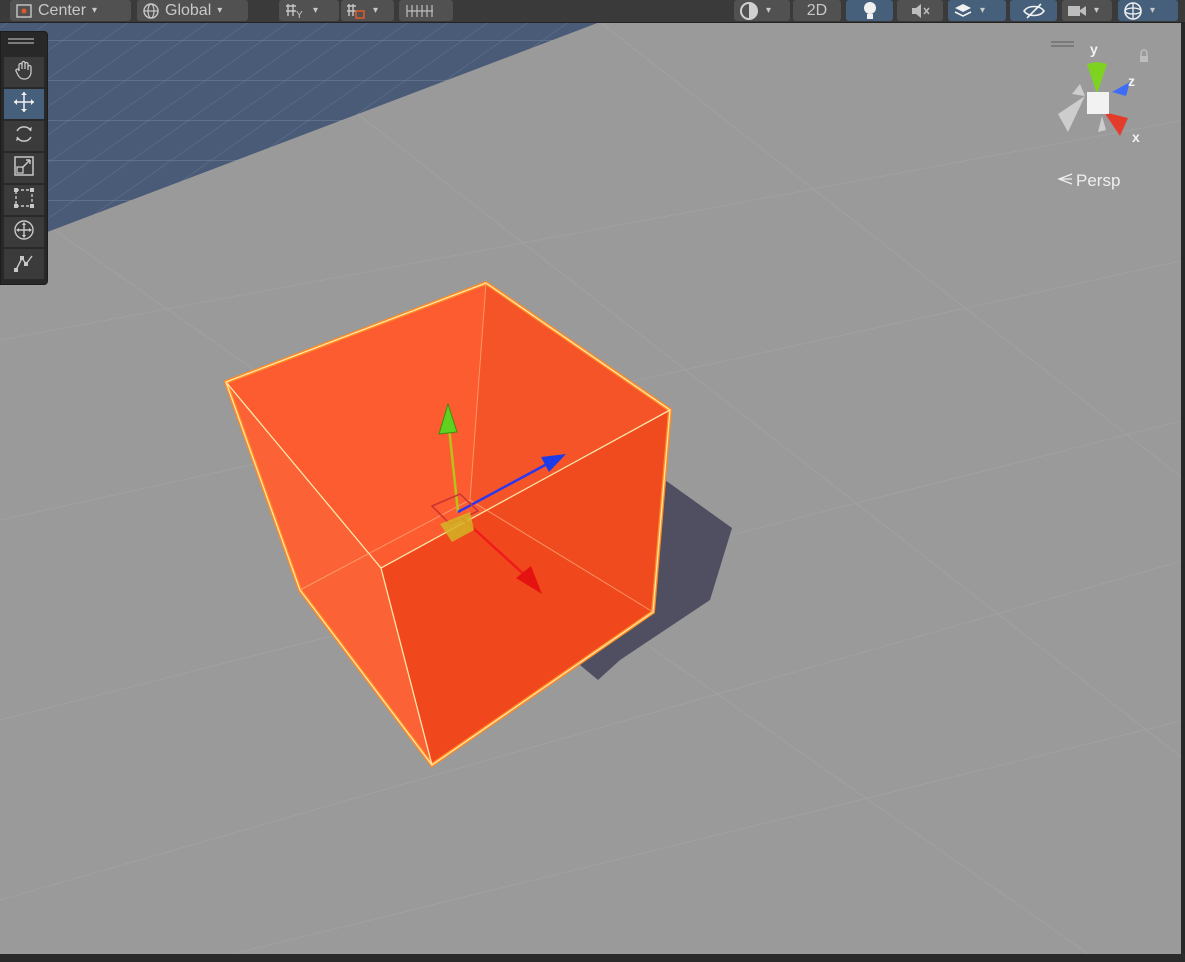  Describe the element at coordinates (356, 11) in the screenshot. I see `snap-magnet-icon` at that location.